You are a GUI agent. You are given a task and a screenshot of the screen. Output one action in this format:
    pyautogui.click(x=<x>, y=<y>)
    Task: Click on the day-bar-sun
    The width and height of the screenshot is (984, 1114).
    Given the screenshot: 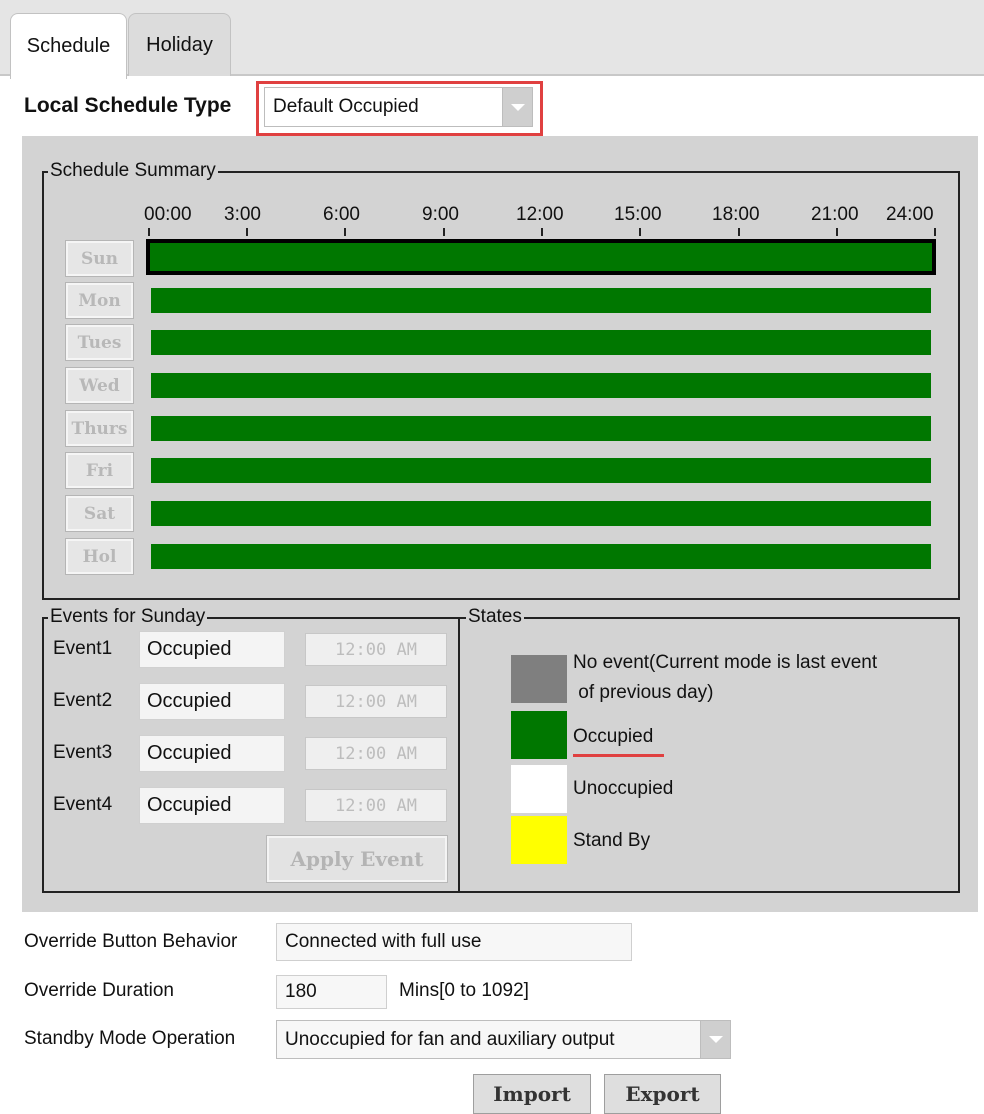 What is the action you would take?
    pyautogui.click(x=541, y=257)
    